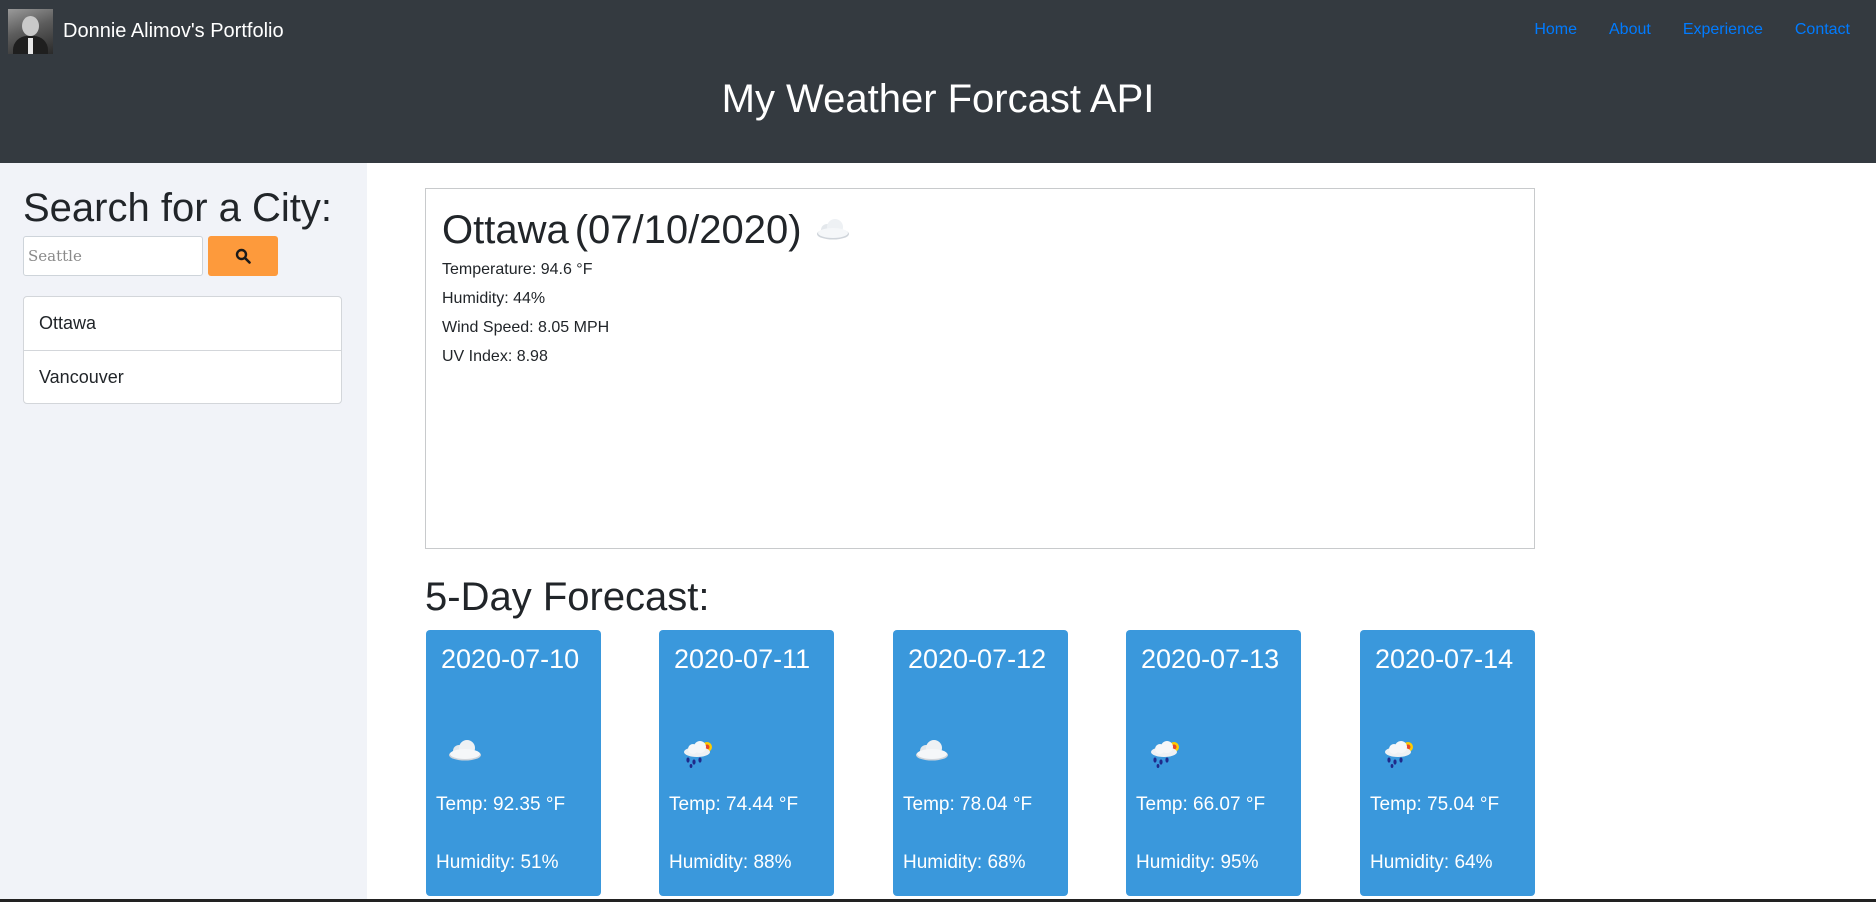 The width and height of the screenshot is (1876, 902). What do you see at coordinates (495, 356) in the screenshot?
I see `current-uv-index: UV Index: 8.98` at bounding box center [495, 356].